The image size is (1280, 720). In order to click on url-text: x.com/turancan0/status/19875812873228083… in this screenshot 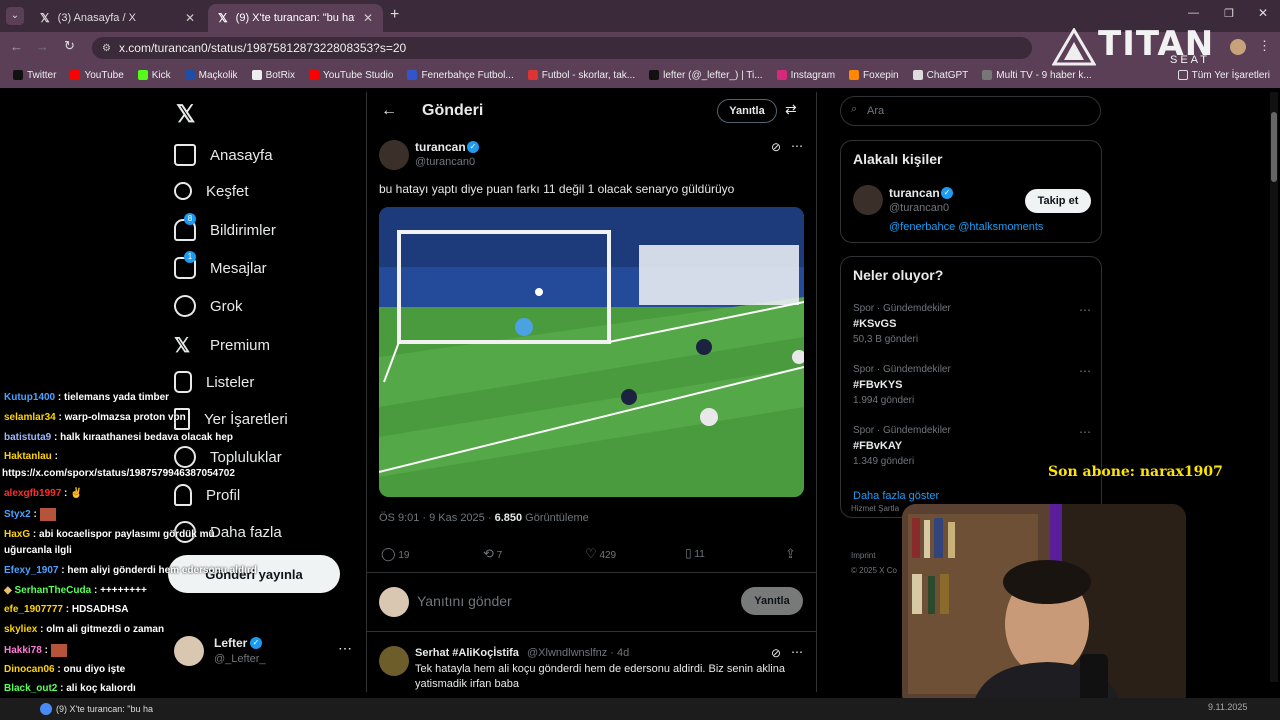, I will do `click(262, 48)`.